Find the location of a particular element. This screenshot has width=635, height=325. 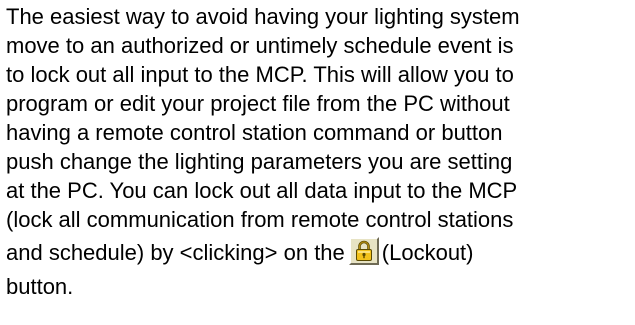

text-after-icon: (Lockout) is located at coordinates (427, 252).